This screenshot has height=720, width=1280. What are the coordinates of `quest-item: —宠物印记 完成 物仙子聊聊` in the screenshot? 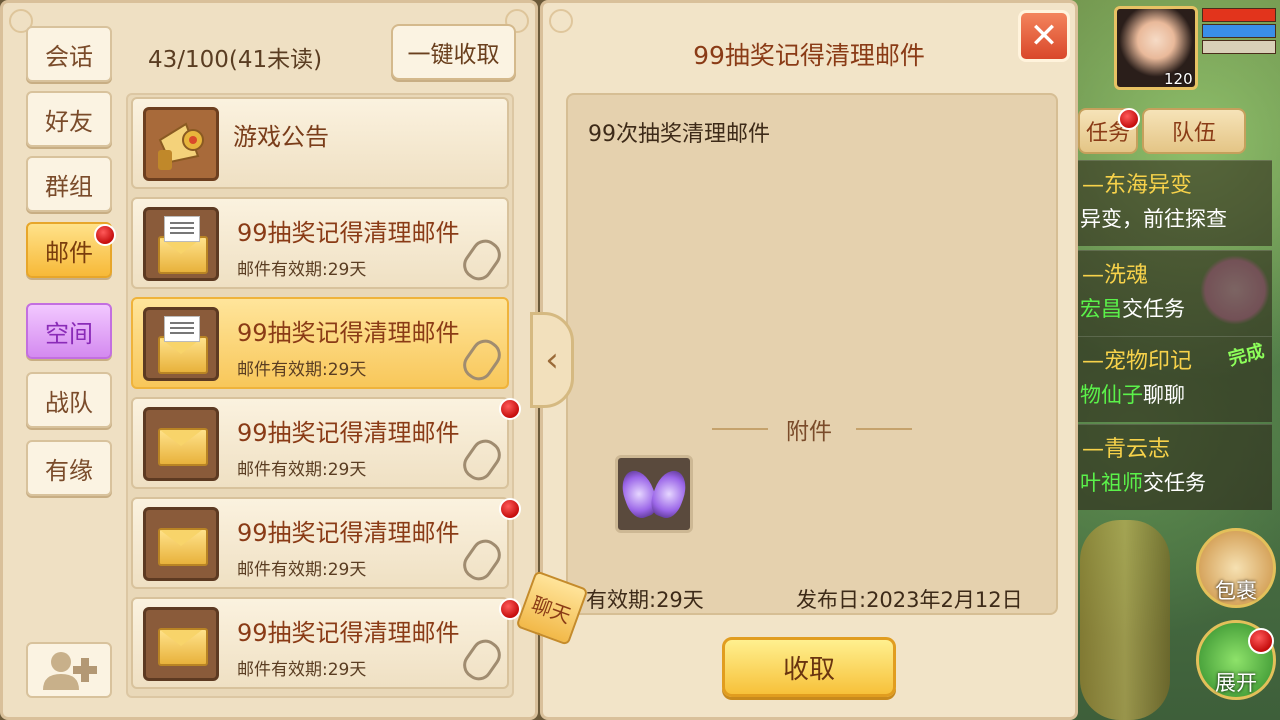 It's located at (1175, 379).